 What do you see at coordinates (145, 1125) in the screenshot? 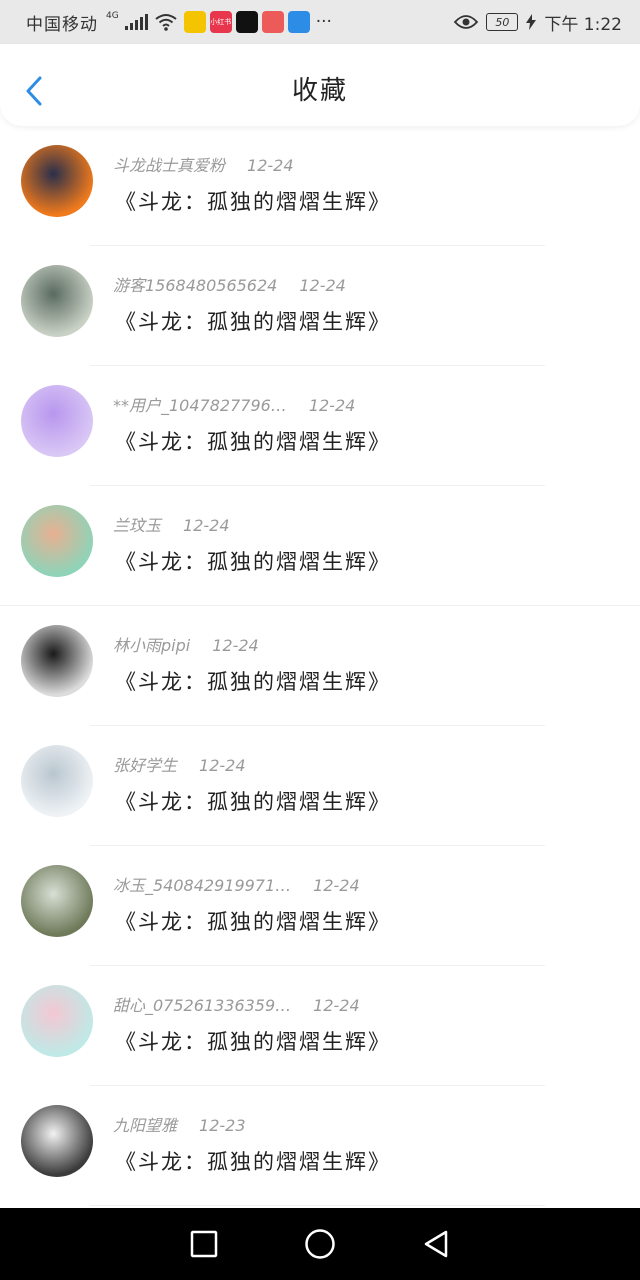
I see `username: 九阳望雅` at bounding box center [145, 1125].